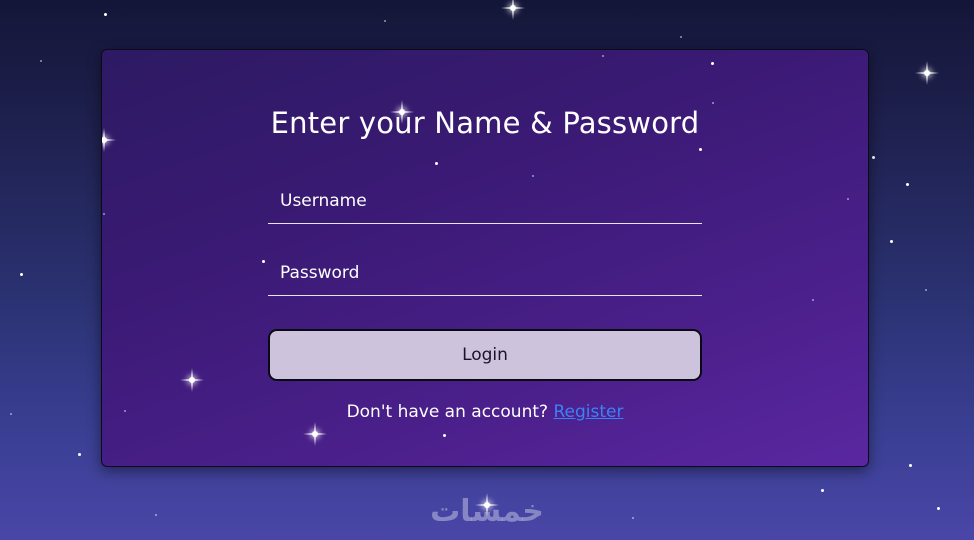  I want to click on register-row: Don't have an account? Register, so click(485, 412).